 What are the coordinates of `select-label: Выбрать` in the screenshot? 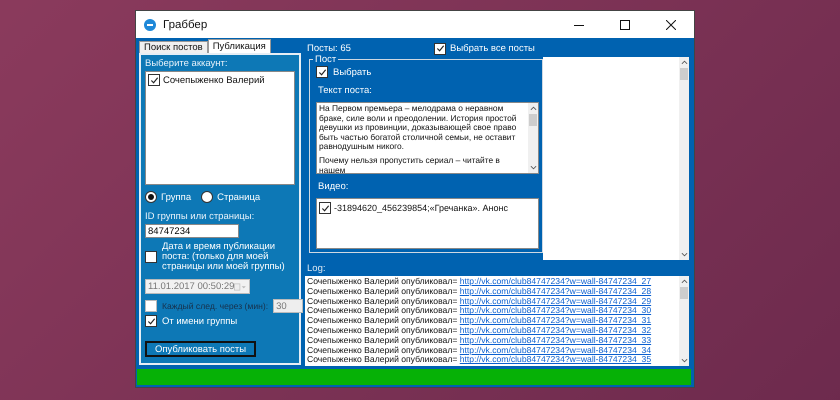 It's located at (352, 72).